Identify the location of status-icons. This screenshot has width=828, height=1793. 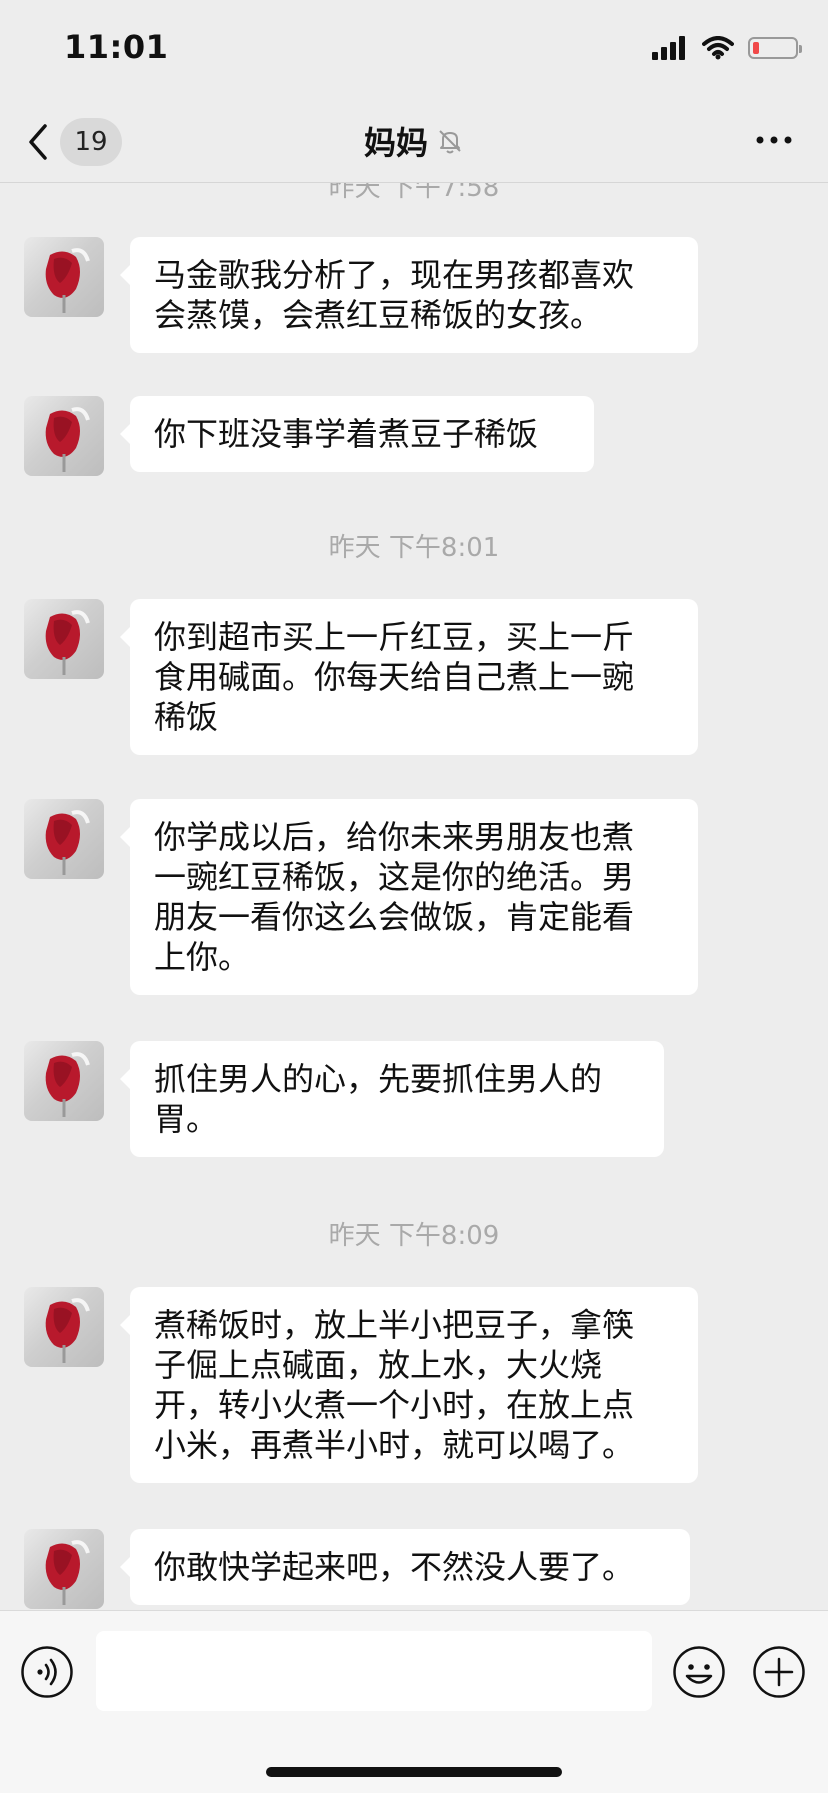
(727, 48).